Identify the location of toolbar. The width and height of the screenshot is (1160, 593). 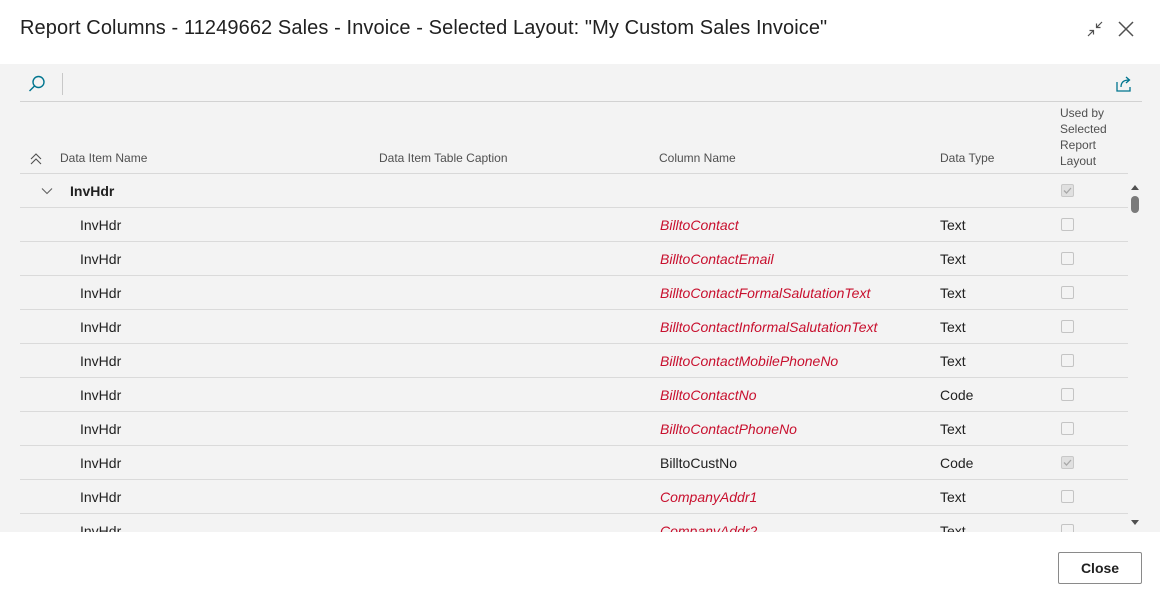
(581, 83).